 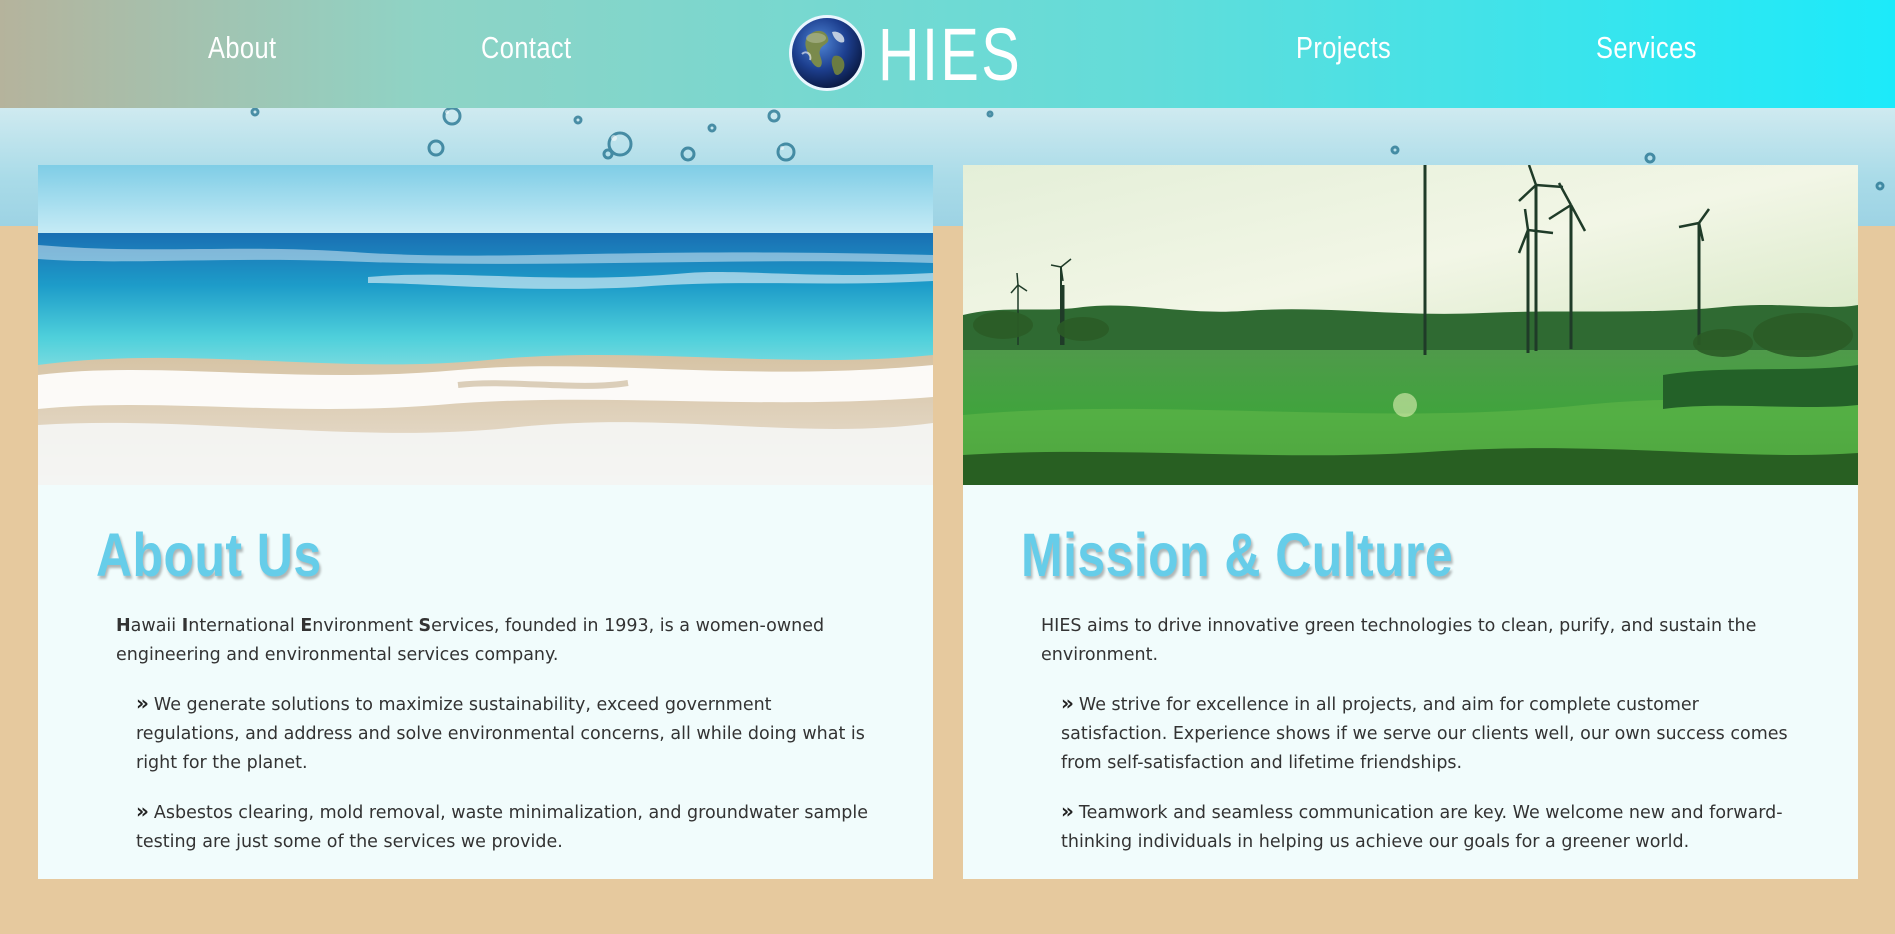 I want to click on intro-word-nternational: nternational, so click(x=244, y=626).